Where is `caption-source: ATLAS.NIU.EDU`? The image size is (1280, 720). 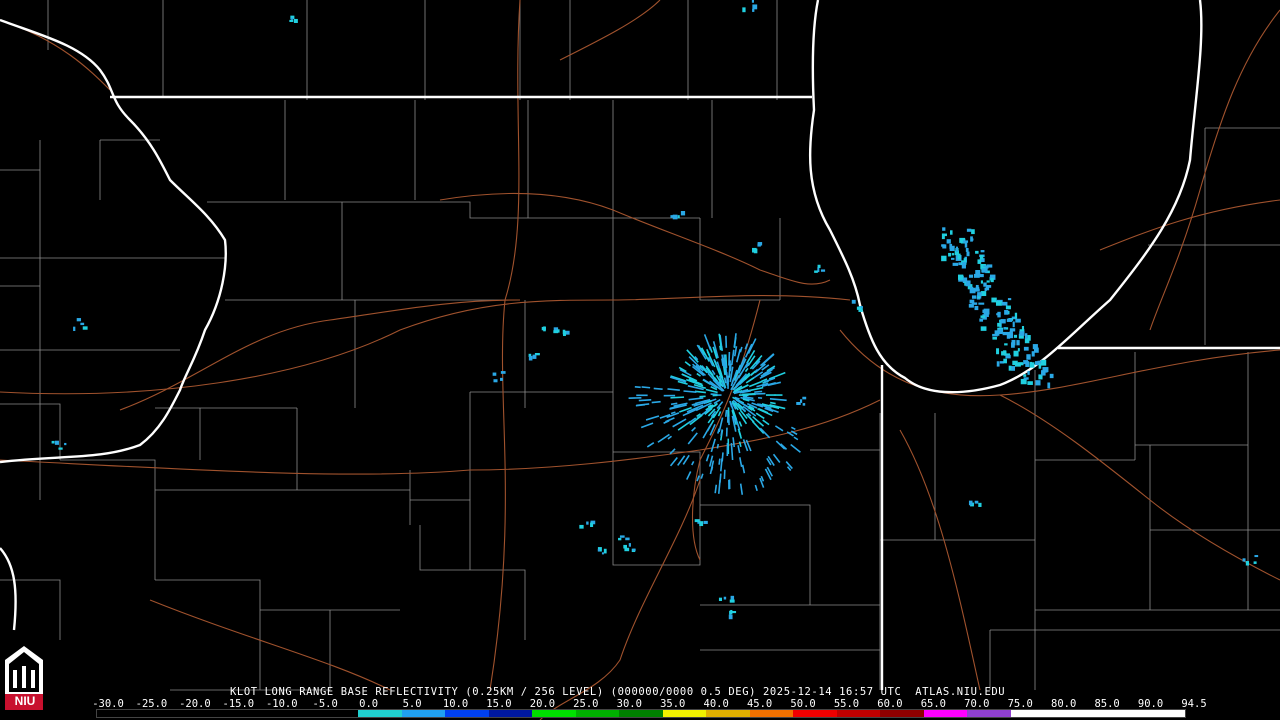
caption-source: ATLAS.NIU.EDU is located at coordinates (960, 692).